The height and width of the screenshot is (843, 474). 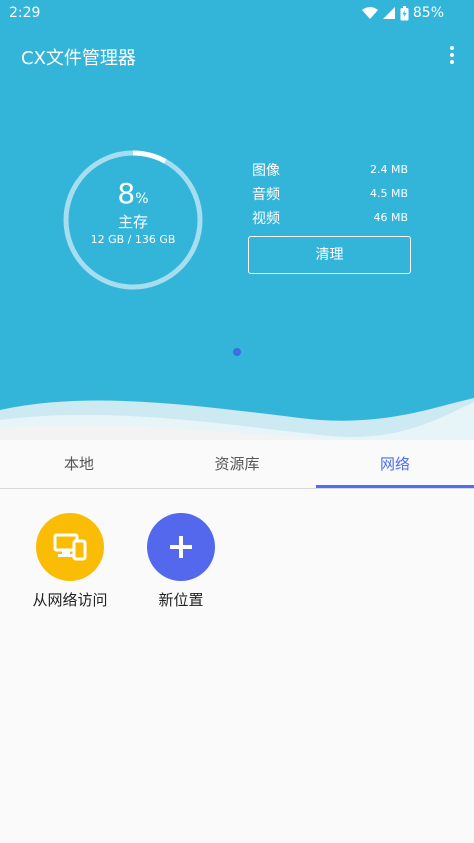 I want to click on storage-summary: 8% 主存 12 GB / 136 GB, so click(x=133, y=220).